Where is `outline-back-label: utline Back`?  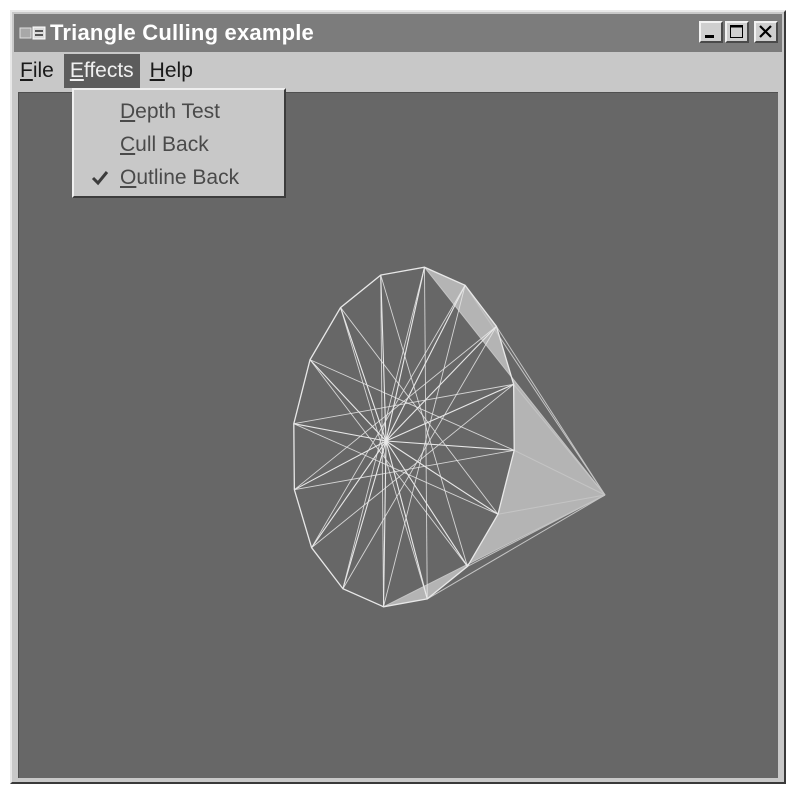 outline-back-label: utline Back is located at coordinates (188, 177).